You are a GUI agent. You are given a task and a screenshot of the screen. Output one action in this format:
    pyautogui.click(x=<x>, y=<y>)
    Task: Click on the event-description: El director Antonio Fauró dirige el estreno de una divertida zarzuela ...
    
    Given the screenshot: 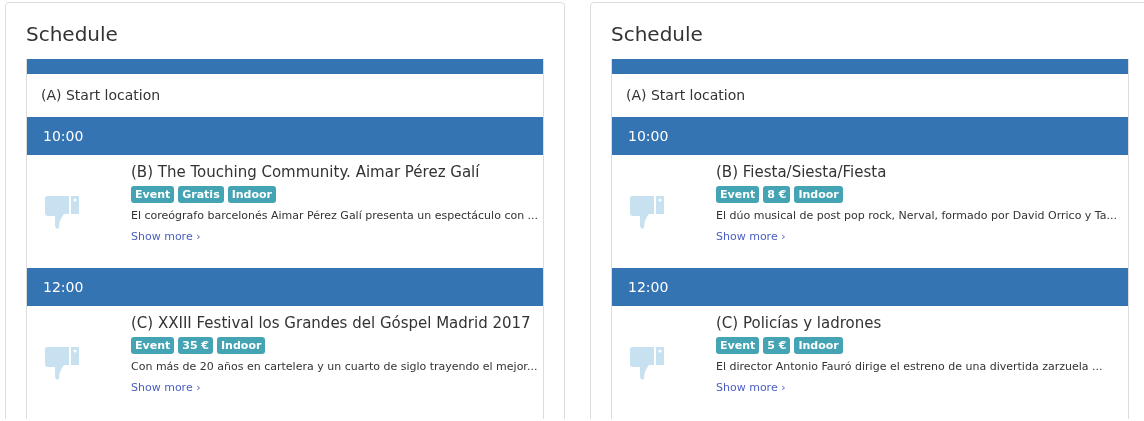 What is the action you would take?
    pyautogui.click(x=909, y=367)
    